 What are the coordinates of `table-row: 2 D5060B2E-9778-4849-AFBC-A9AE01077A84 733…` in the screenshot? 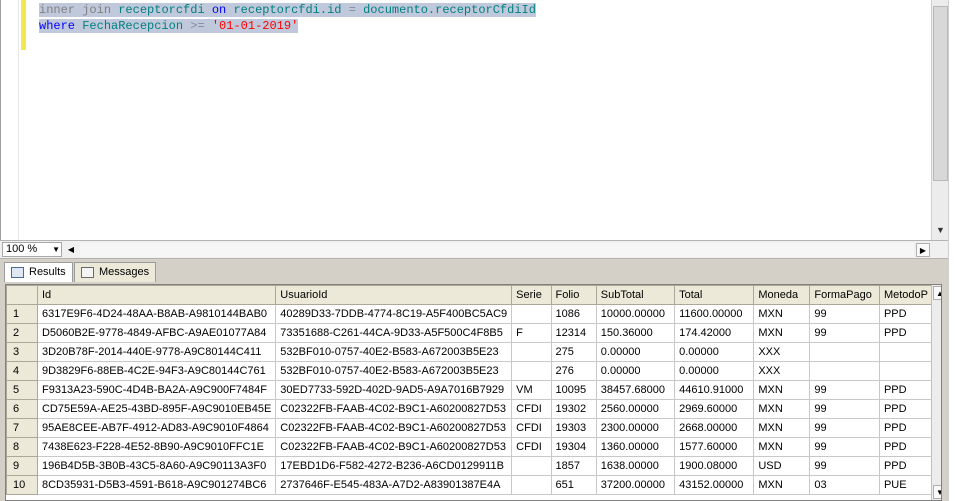 It's located at (473, 333).